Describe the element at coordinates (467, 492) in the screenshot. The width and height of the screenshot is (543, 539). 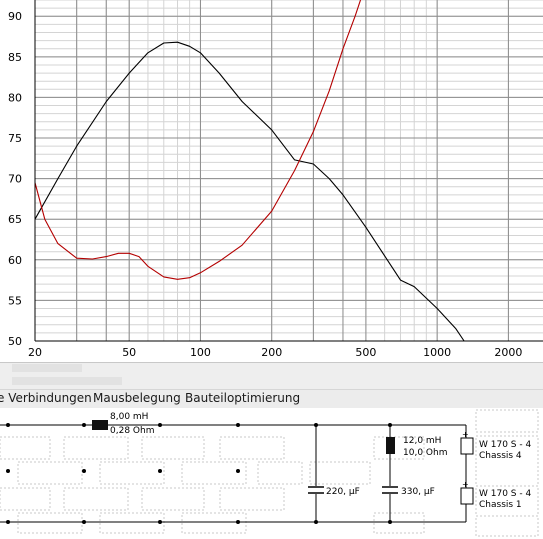
I see `driver-bottom-icon: +` at that location.